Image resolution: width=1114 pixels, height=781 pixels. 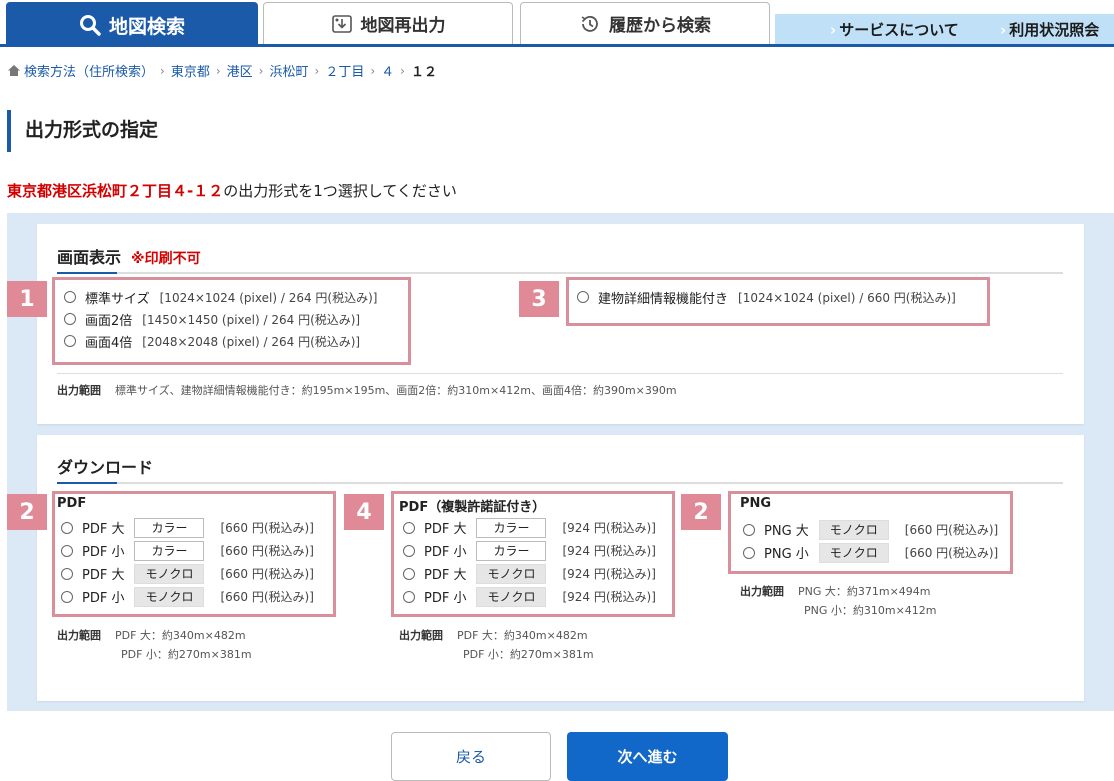 I want to click on home-icon, so click(x=14, y=70).